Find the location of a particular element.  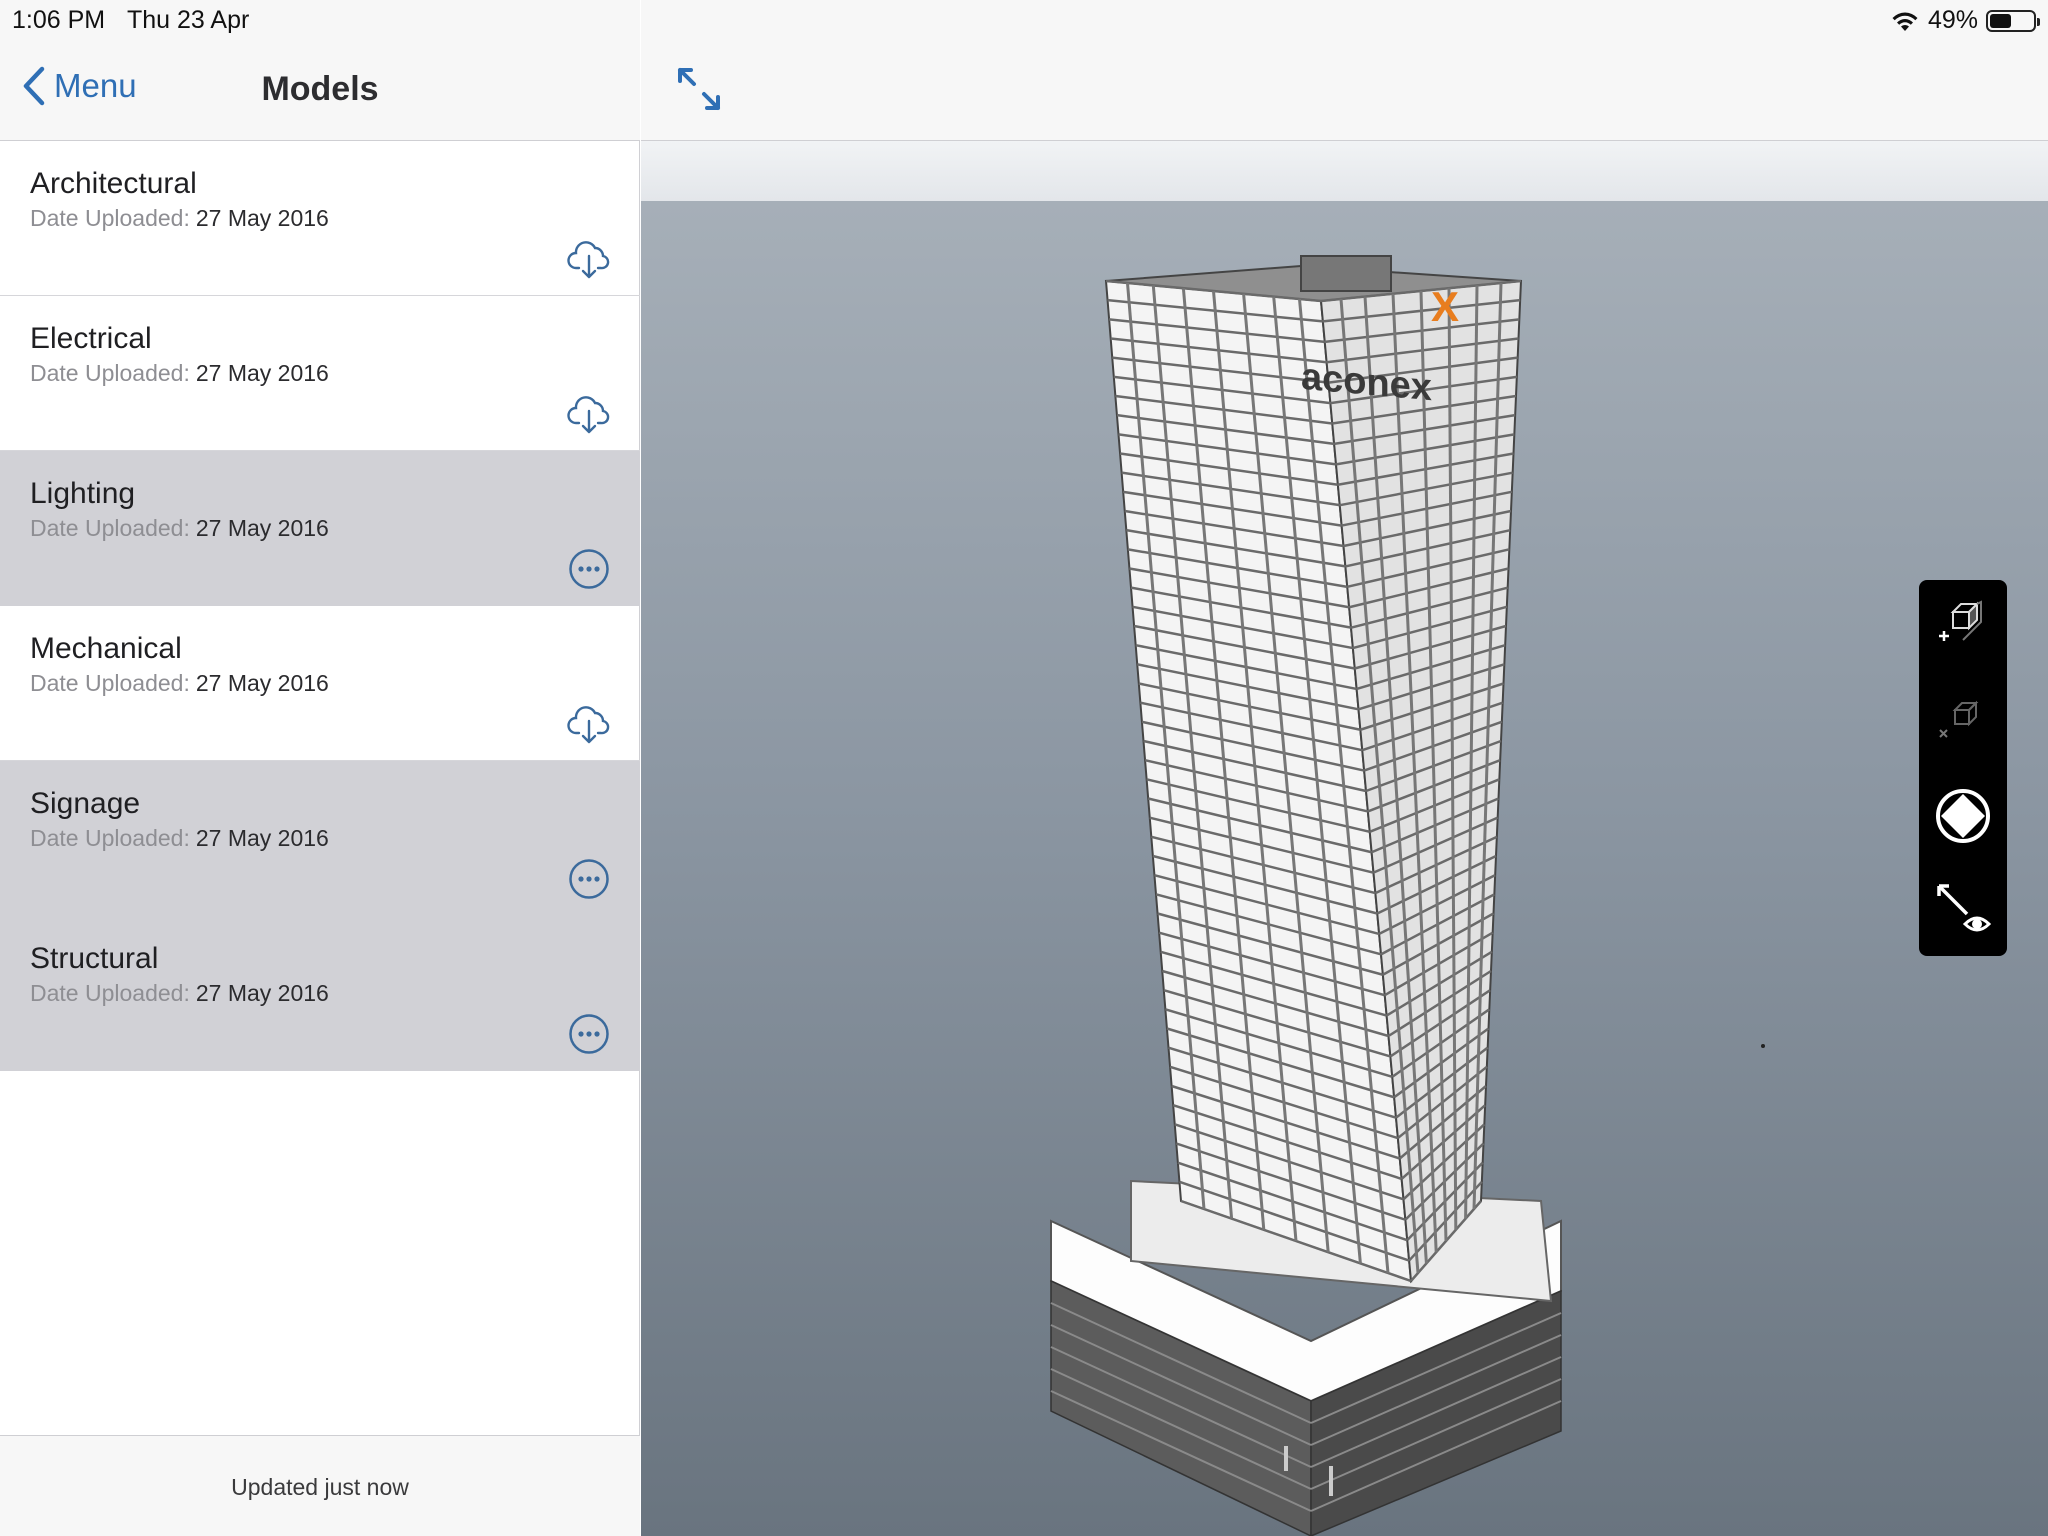

model-row: Signage Date Uploaded: 27 May 2016 is located at coordinates (320, 838).